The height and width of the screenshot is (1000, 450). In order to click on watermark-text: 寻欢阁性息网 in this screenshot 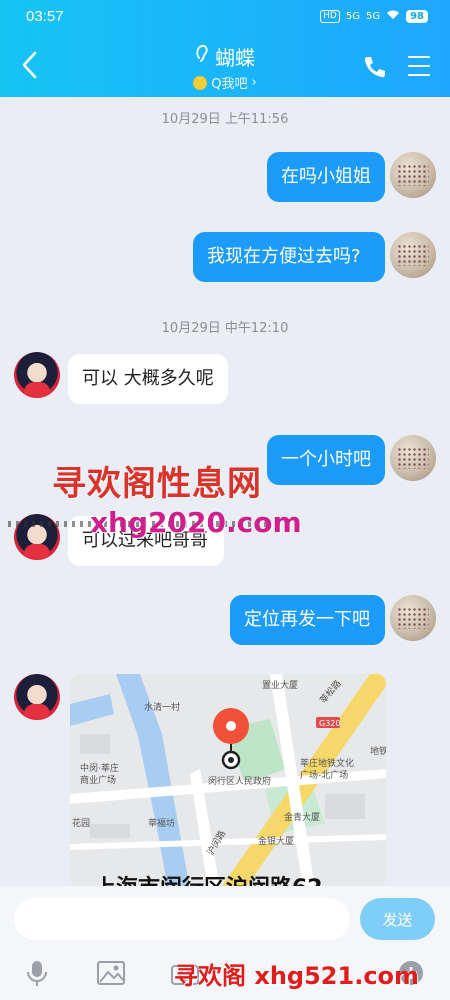, I will do `click(157, 484)`.